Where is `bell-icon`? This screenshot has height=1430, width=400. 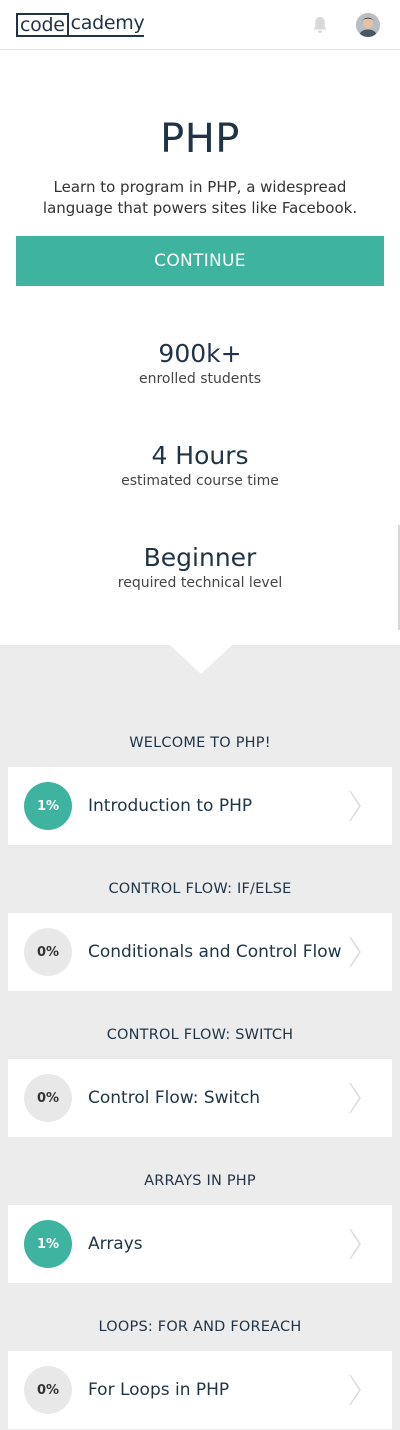 bell-icon is located at coordinates (320, 25).